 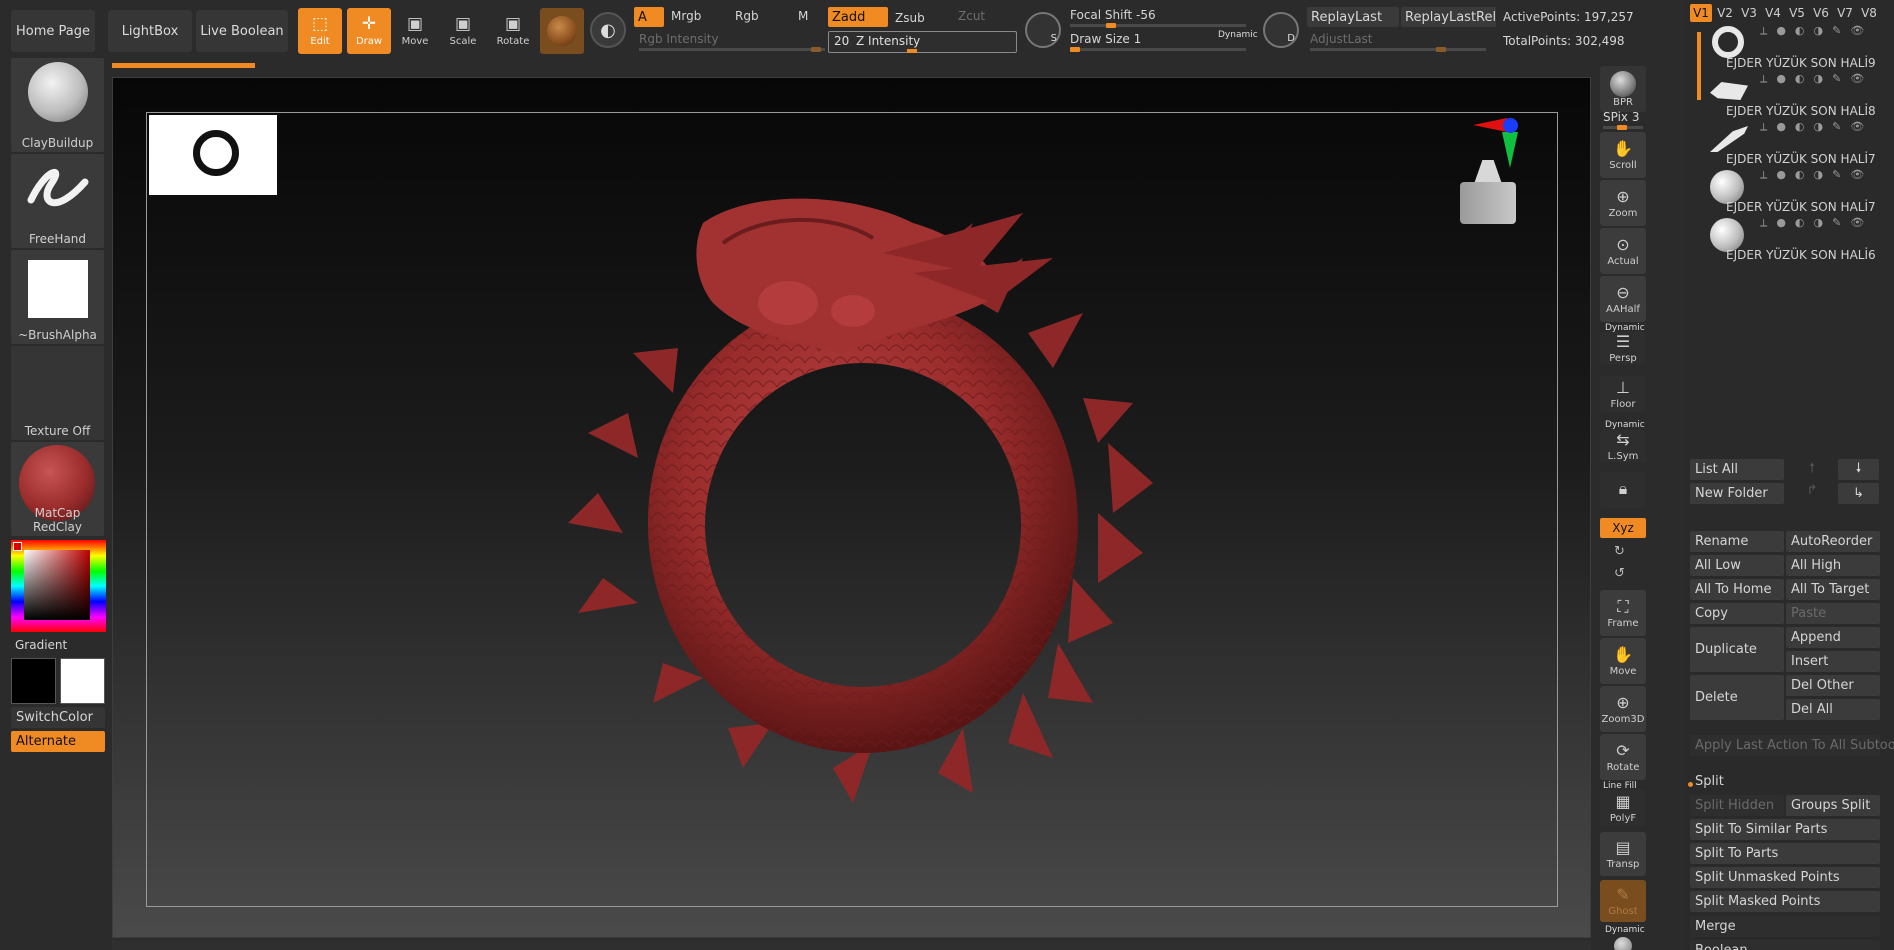 What do you see at coordinates (1623, 251) in the screenshot?
I see `actual-button: ⊙ Actual` at bounding box center [1623, 251].